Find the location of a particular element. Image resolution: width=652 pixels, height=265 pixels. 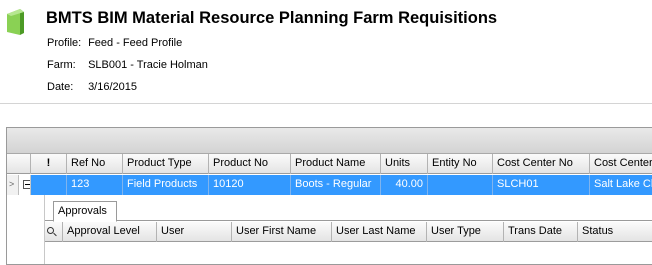

date-value: 3/16/2015 is located at coordinates (112, 87).